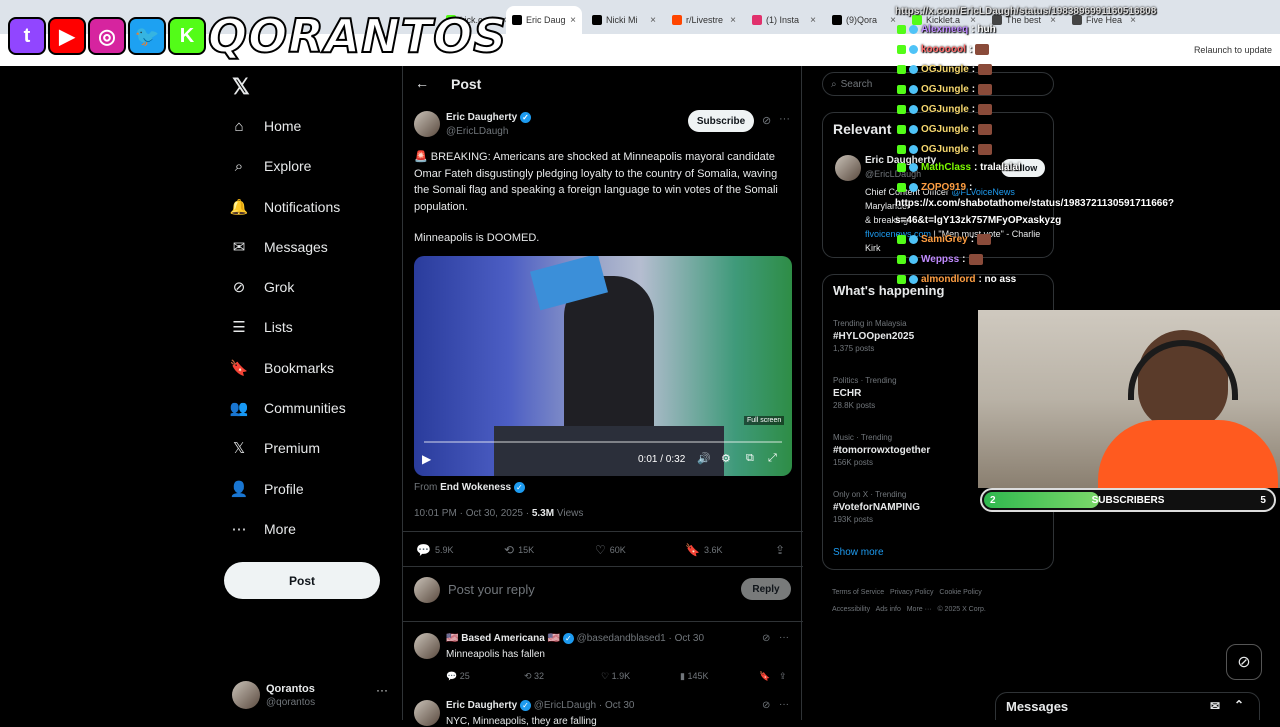 The height and width of the screenshot is (727, 1280). I want to click on author-avatar, so click(427, 124).